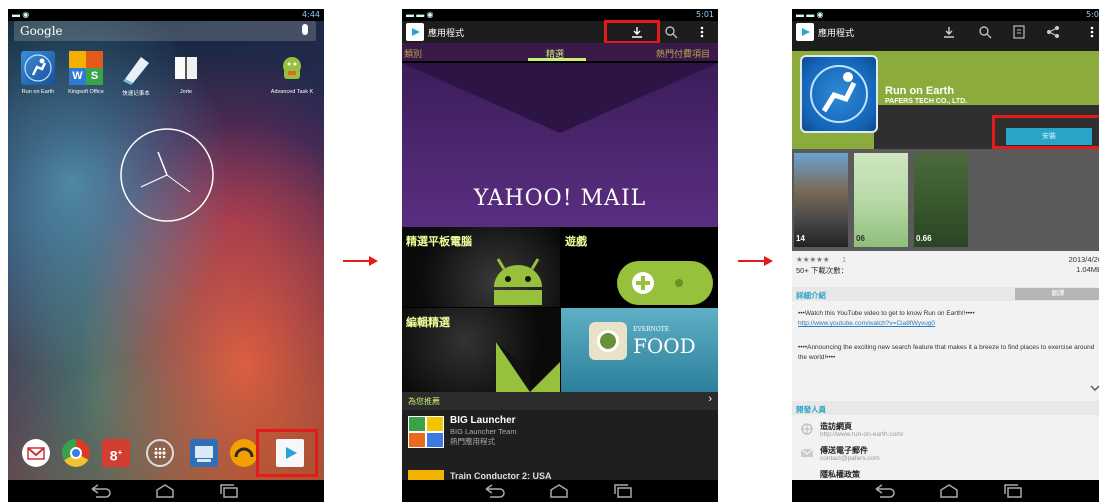  I want to click on analog-clock-widget, so click(167, 175).